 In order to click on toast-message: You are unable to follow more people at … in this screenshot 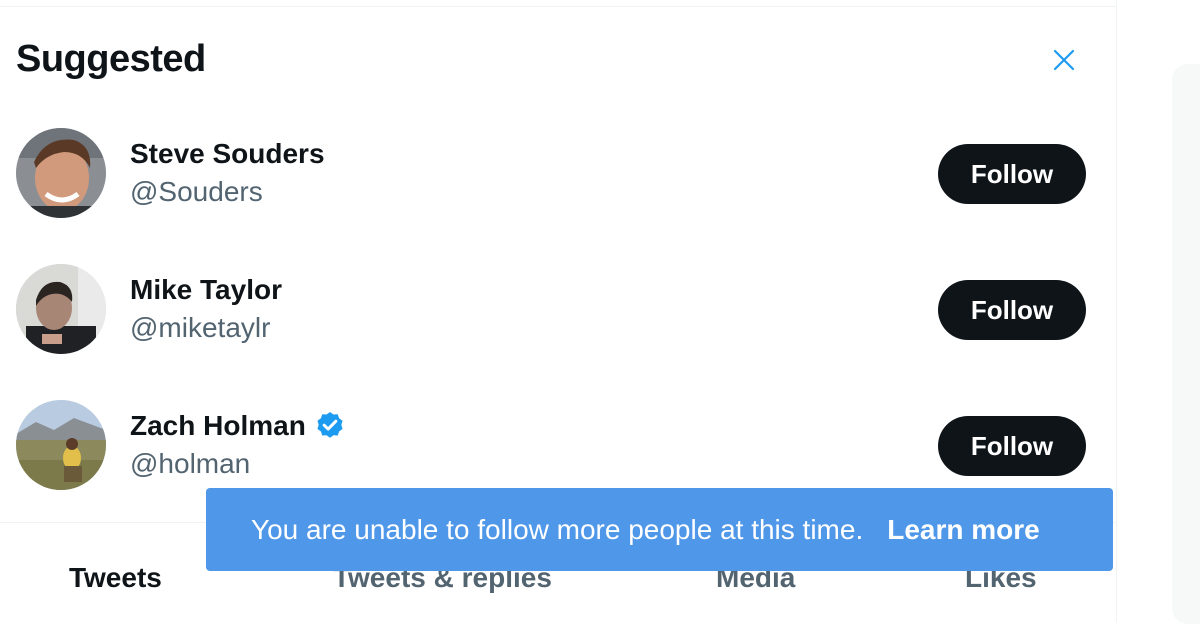, I will do `click(557, 529)`.